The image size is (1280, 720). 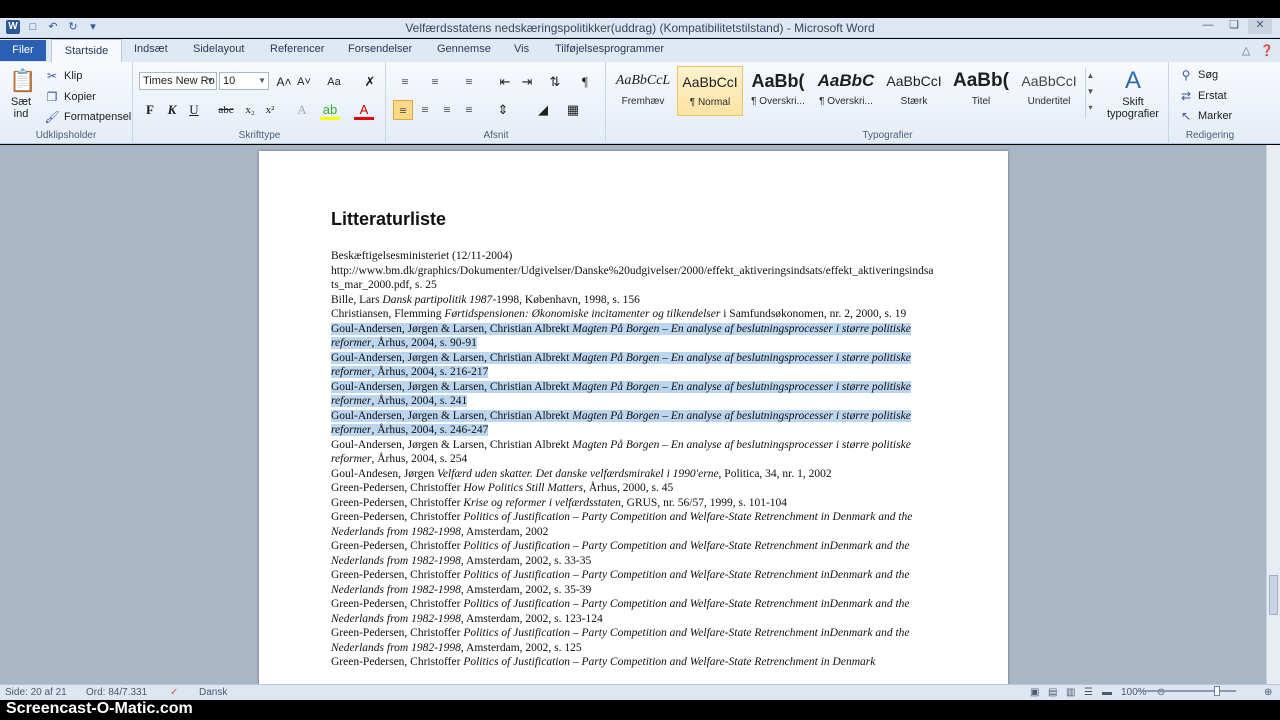 I want to click on cut-button: ✂ Klip, so click(x=63, y=76).